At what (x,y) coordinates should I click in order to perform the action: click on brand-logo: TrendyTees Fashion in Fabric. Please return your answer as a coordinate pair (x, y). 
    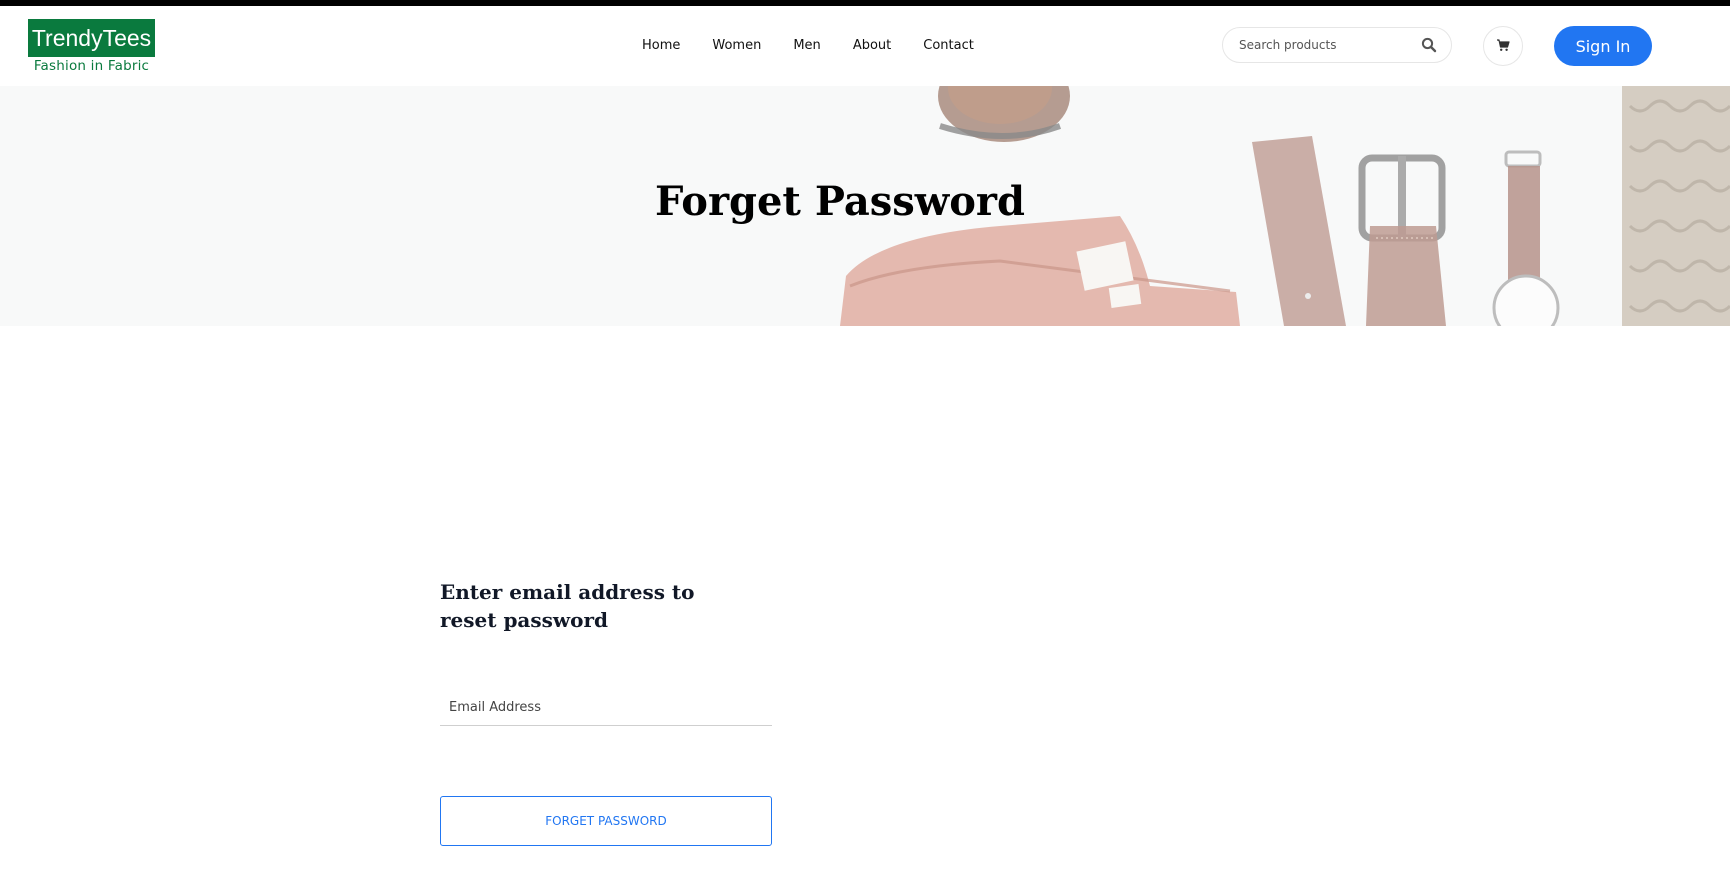
    Looking at the image, I should click on (91, 46).